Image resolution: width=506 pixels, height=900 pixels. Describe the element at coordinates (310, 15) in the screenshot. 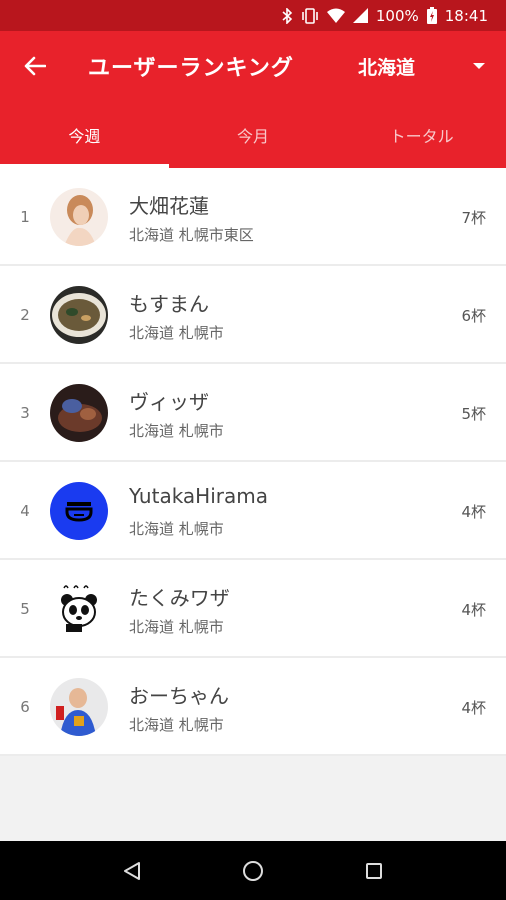

I see `vibrate-icon` at that location.